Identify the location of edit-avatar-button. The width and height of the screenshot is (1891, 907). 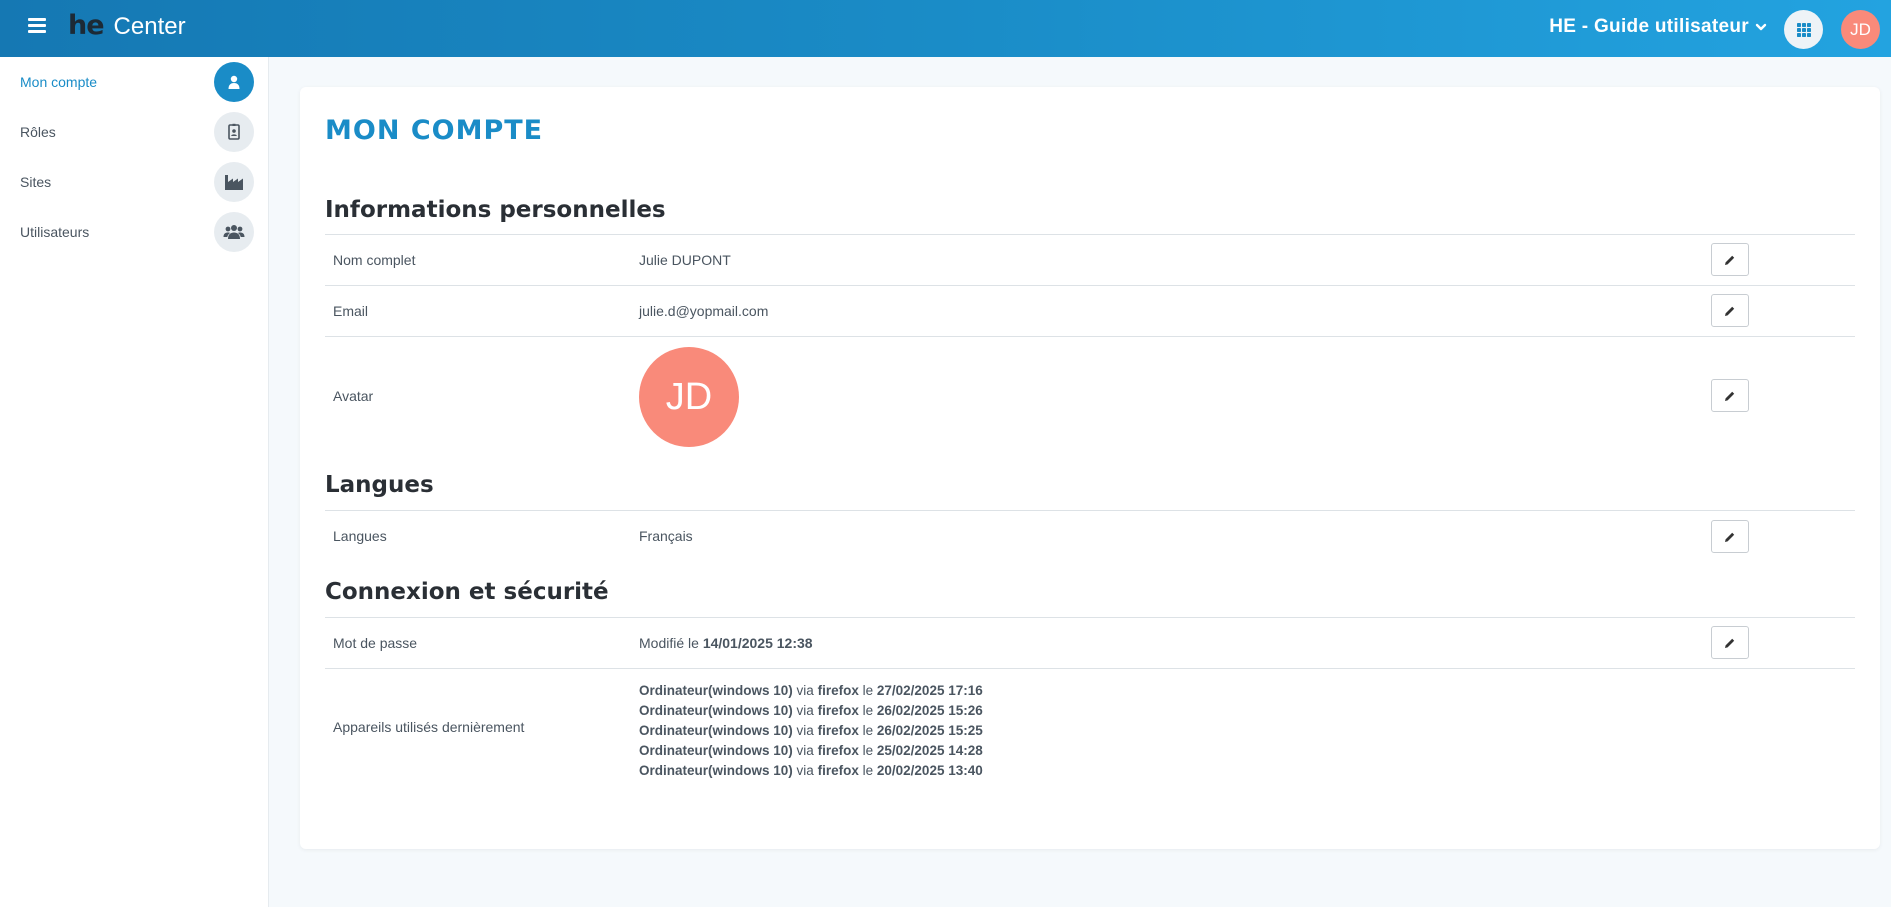
(1730, 395).